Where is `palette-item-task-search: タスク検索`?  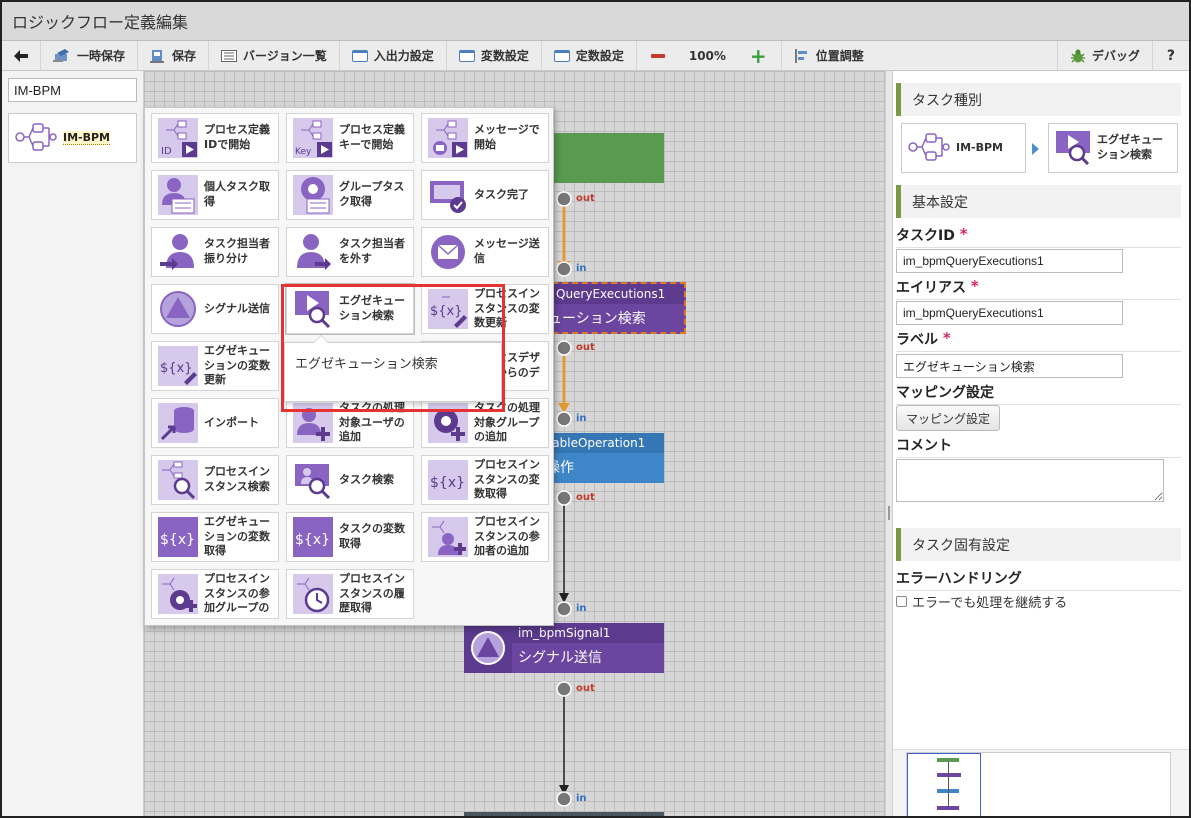 palette-item-task-search: タスク検索 is located at coordinates (350, 480).